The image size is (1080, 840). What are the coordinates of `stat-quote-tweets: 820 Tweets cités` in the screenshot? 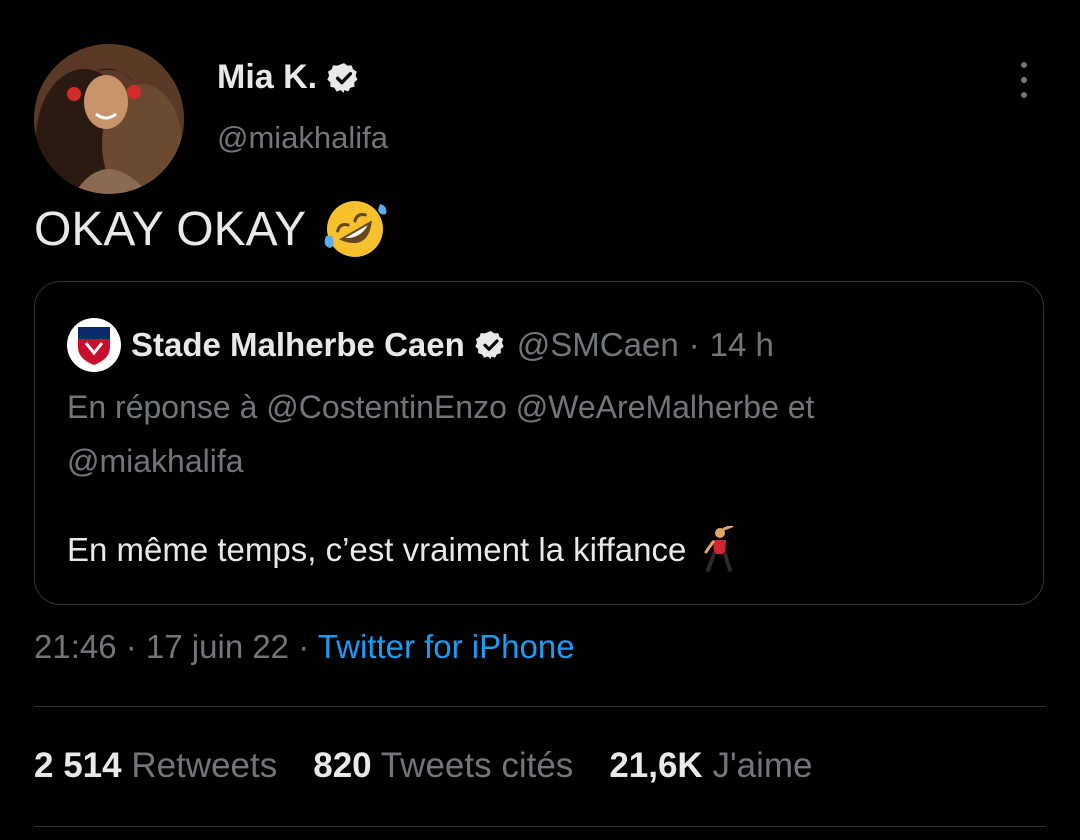 It's located at (443, 766).